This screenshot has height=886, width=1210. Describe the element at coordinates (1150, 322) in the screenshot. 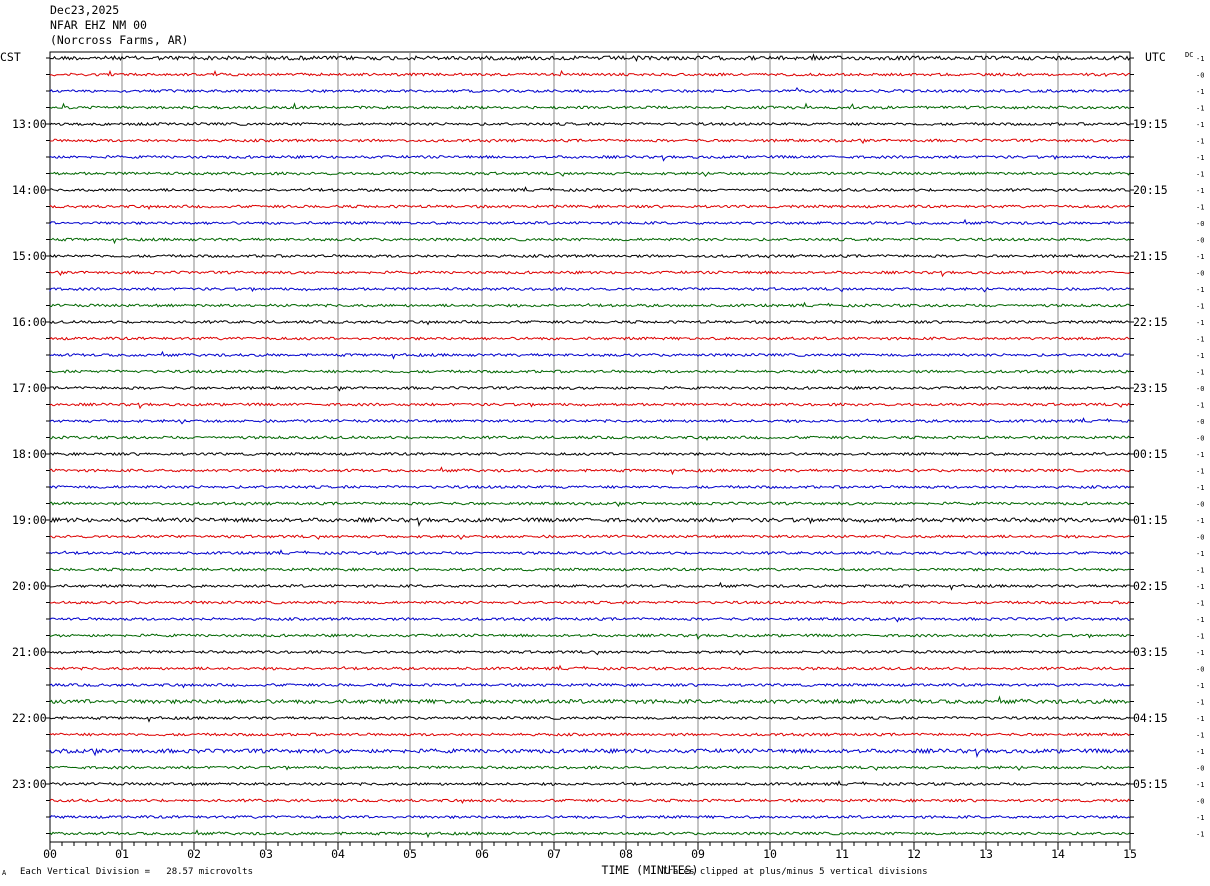

I see `right-hour-label: 22:15` at that location.